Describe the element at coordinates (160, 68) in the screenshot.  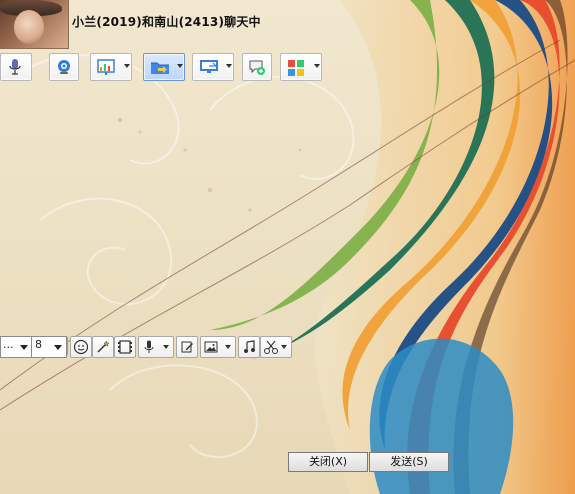
I see `folder-transfer-icon` at that location.